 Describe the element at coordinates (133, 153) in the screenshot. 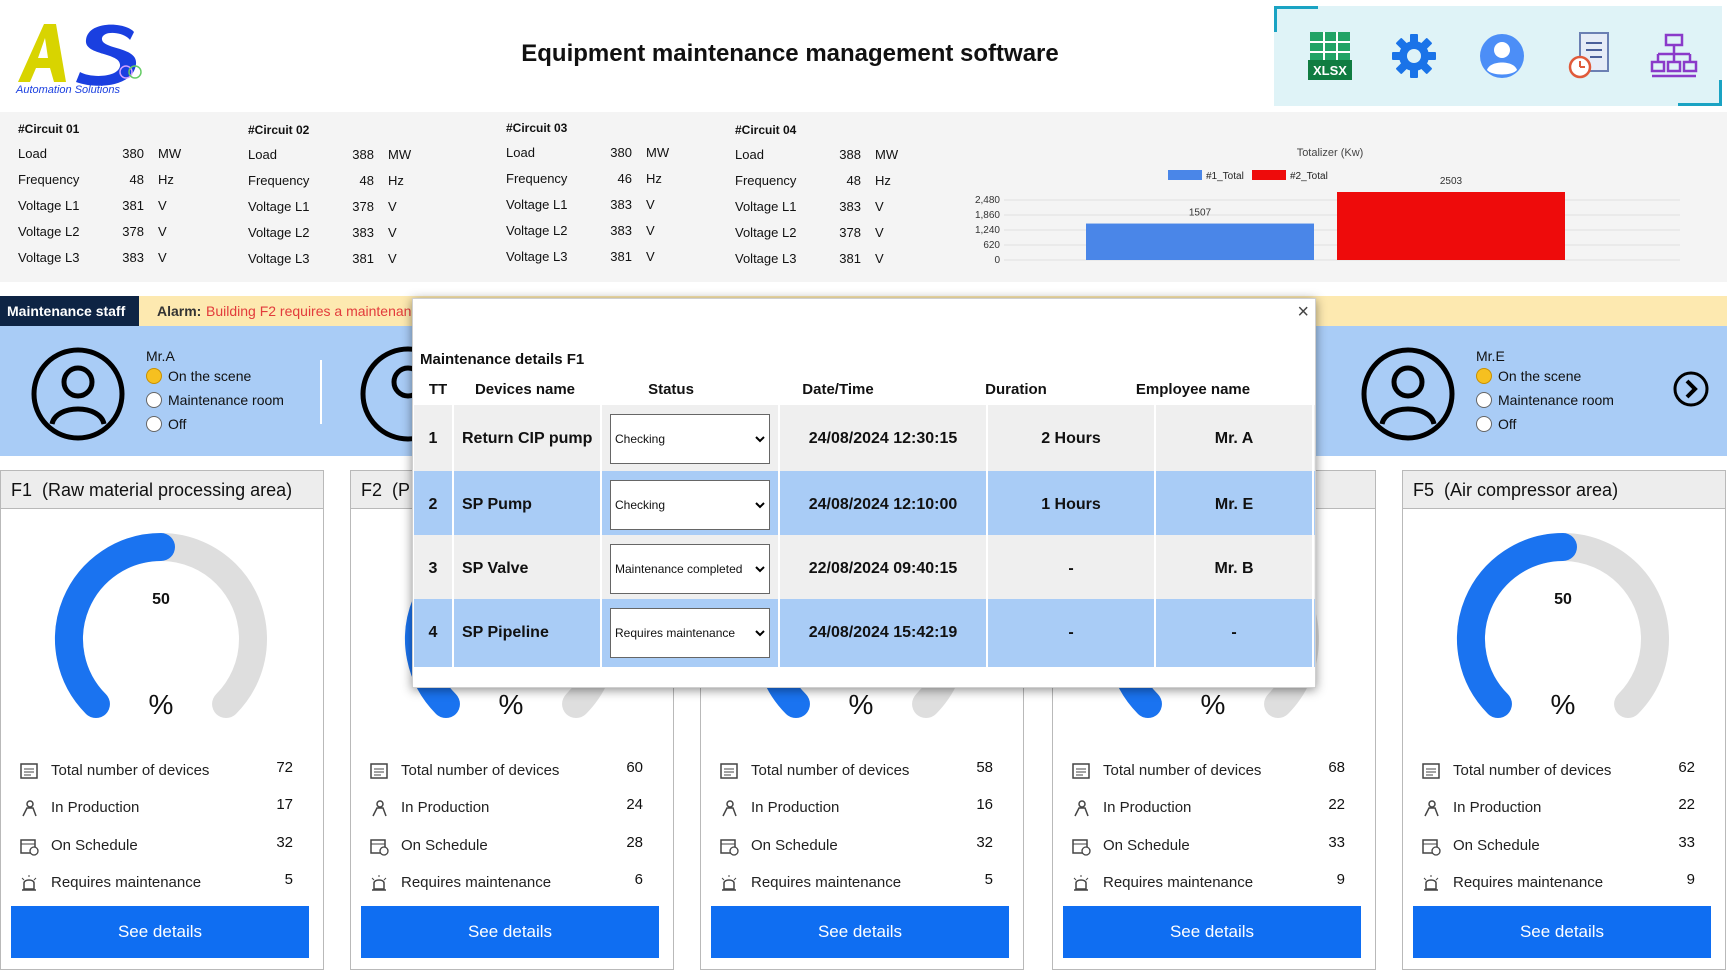

I see `reading-value: 380` at that location.